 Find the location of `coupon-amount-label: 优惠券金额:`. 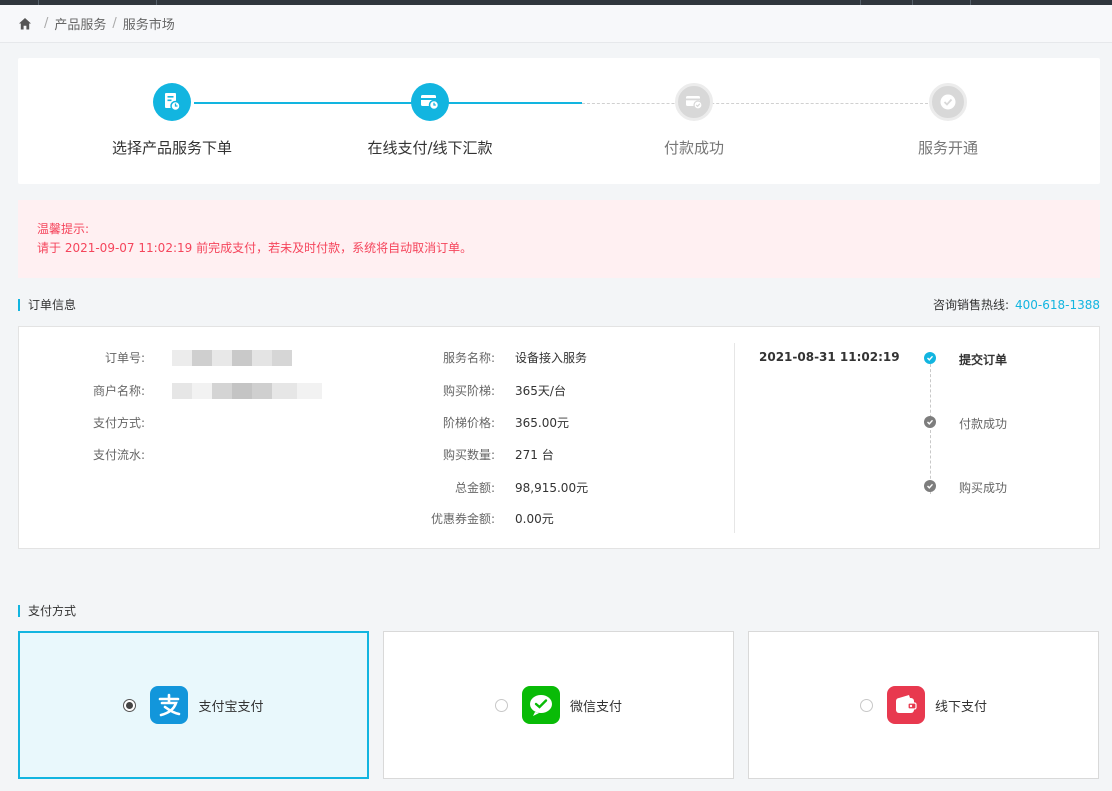

coupon-amount-label: 优惠券金额: is located at coordinates (462, 519).